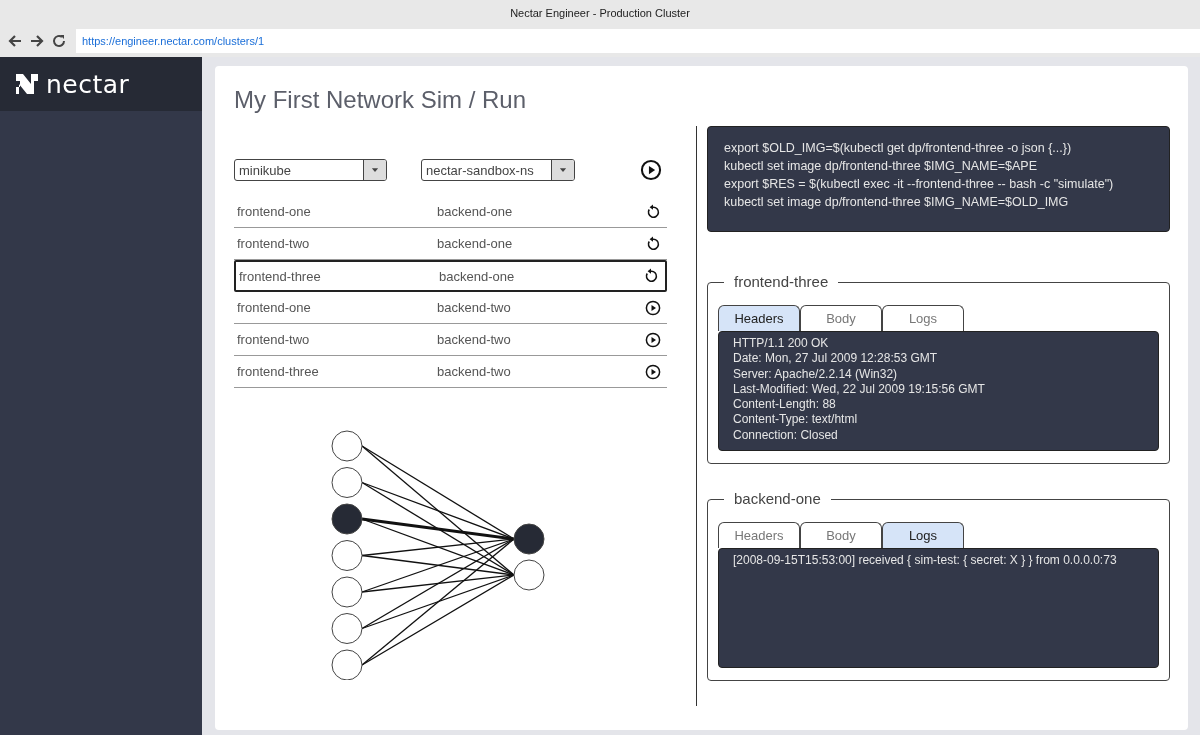 This screenshot has height=735, width=1200. I want to click on logo-icon, so click(27, 84).